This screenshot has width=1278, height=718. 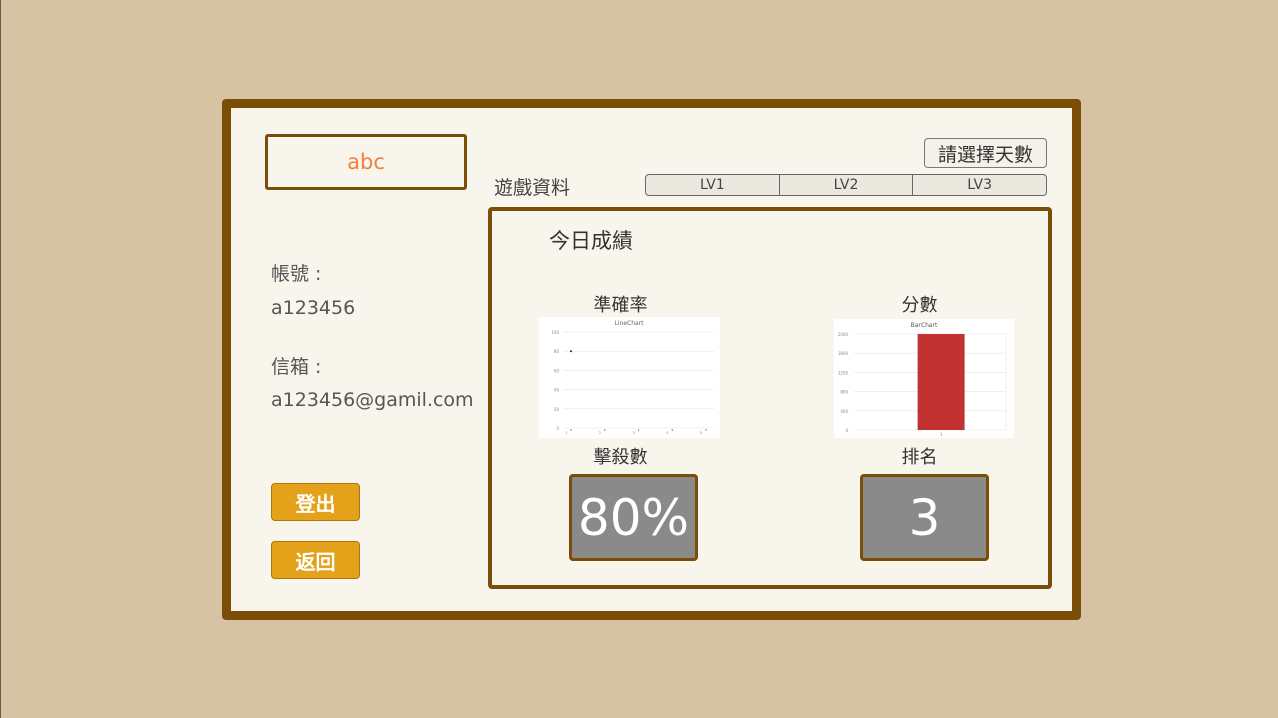 I want to click on tab-lv1: LV1, so click(x=713, y=185).